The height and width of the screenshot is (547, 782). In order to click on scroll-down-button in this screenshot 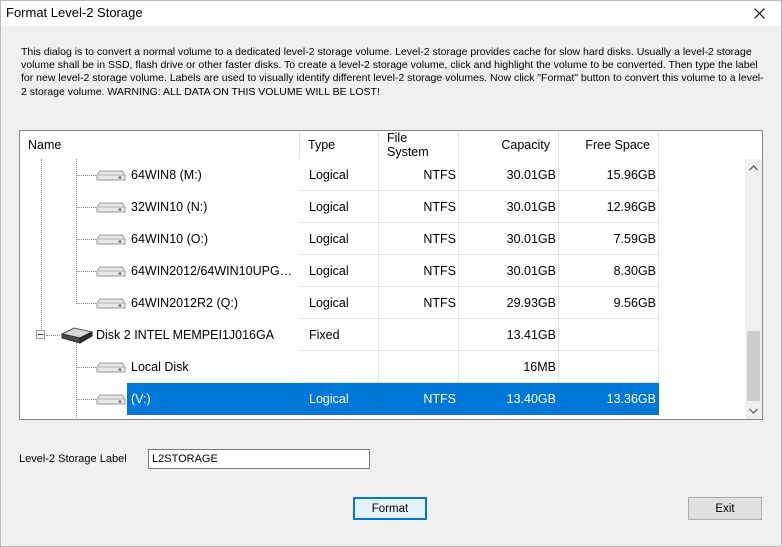, I will do `click(753, 410)`.